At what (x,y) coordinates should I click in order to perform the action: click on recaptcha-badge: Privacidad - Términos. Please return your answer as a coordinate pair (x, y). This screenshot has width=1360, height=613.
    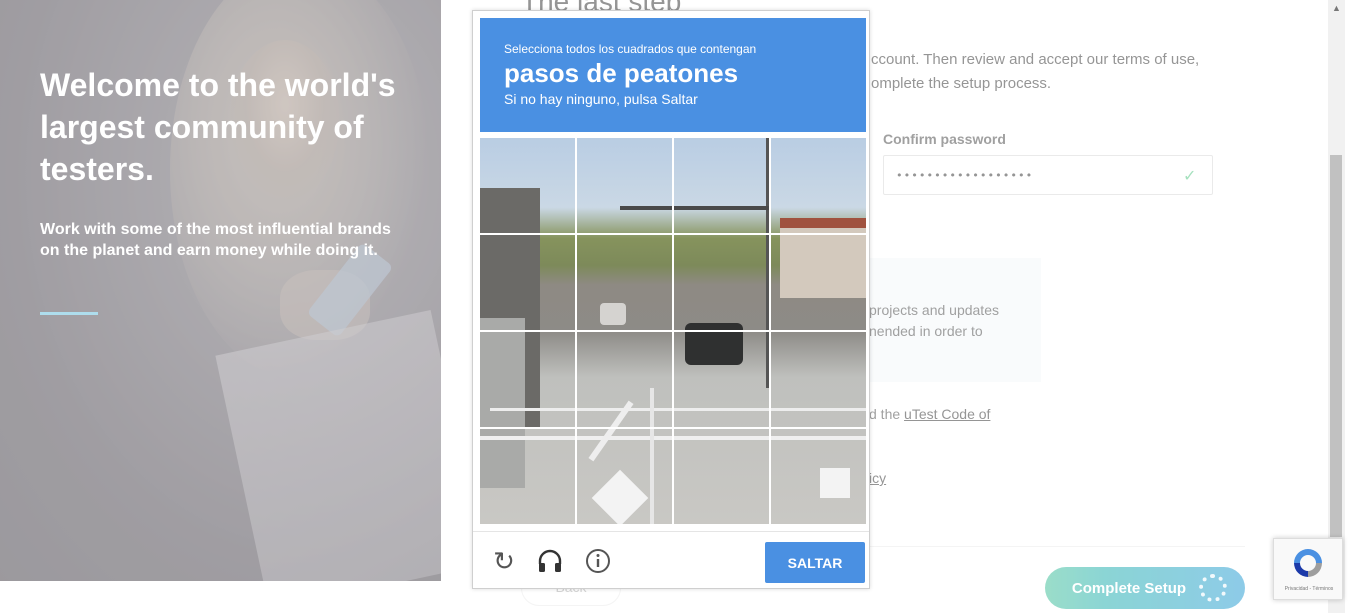
    Looking at the image, I should click on (1308, 569).